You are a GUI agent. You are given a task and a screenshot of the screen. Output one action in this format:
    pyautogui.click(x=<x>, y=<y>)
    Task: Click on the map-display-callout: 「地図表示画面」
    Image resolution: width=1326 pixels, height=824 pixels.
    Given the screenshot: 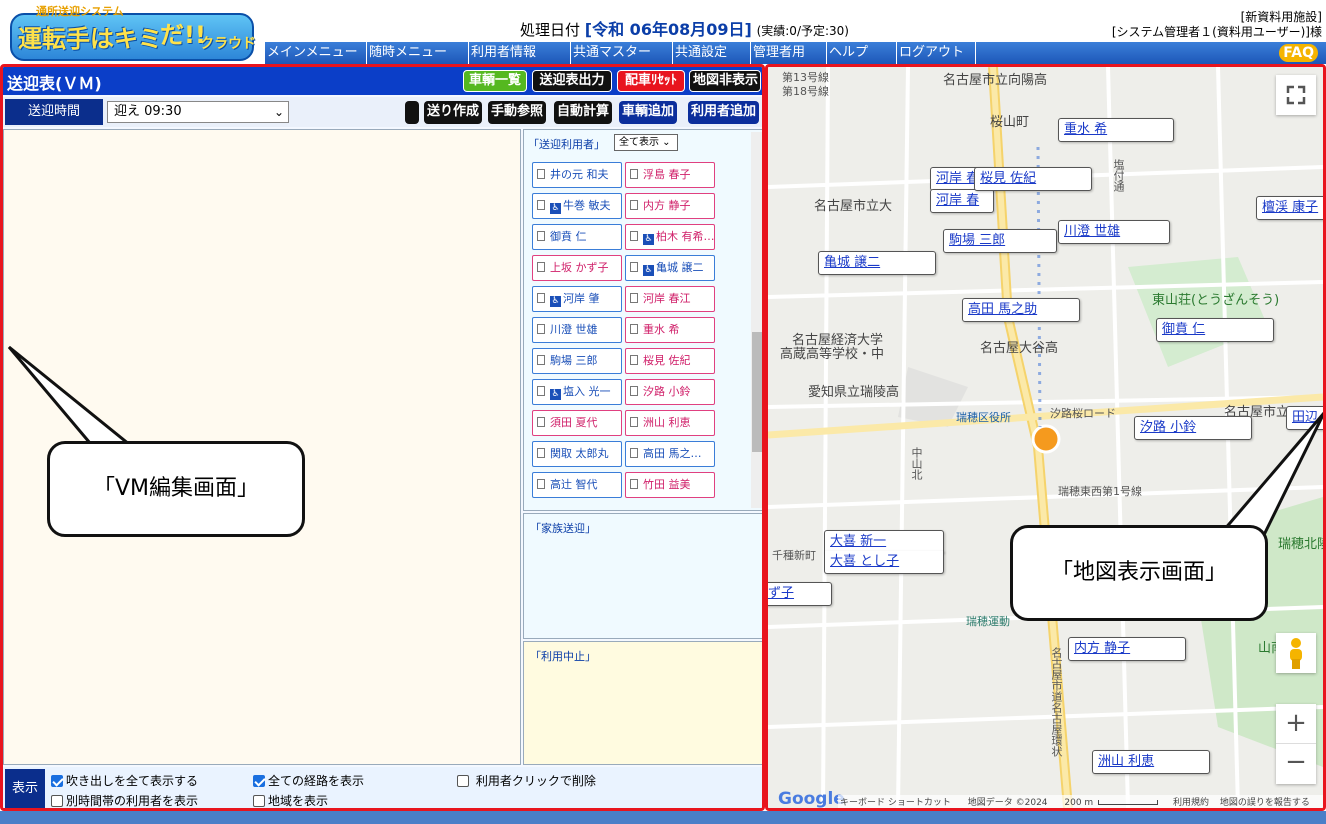 What is the action you would take?
    pyautogui.click(x=1139, y=573)
    